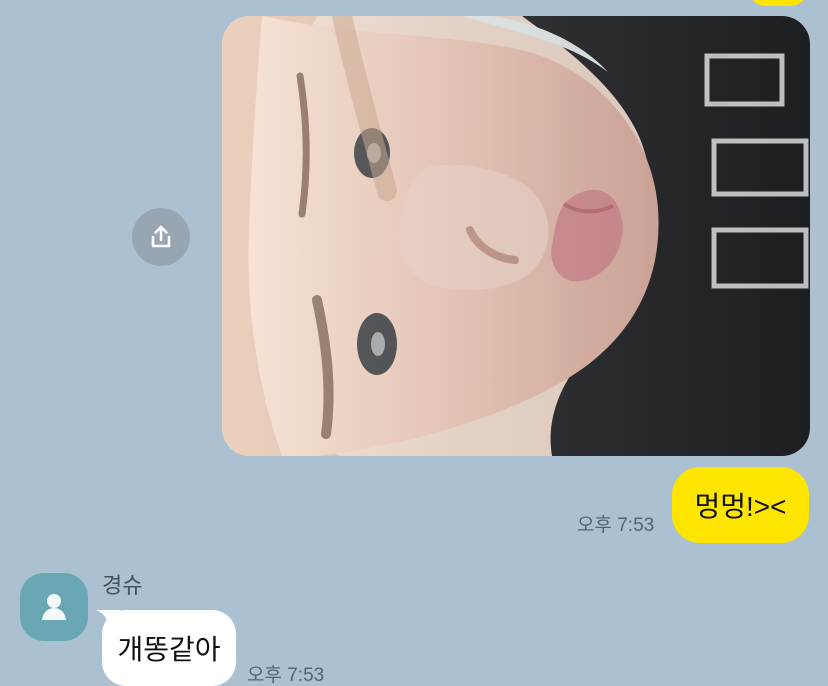 The width and height of the screenshot is (828, 686). Describe the element at coordinates (122, 585) in the screenshot. I see `sender-name: 경슈` at that location.